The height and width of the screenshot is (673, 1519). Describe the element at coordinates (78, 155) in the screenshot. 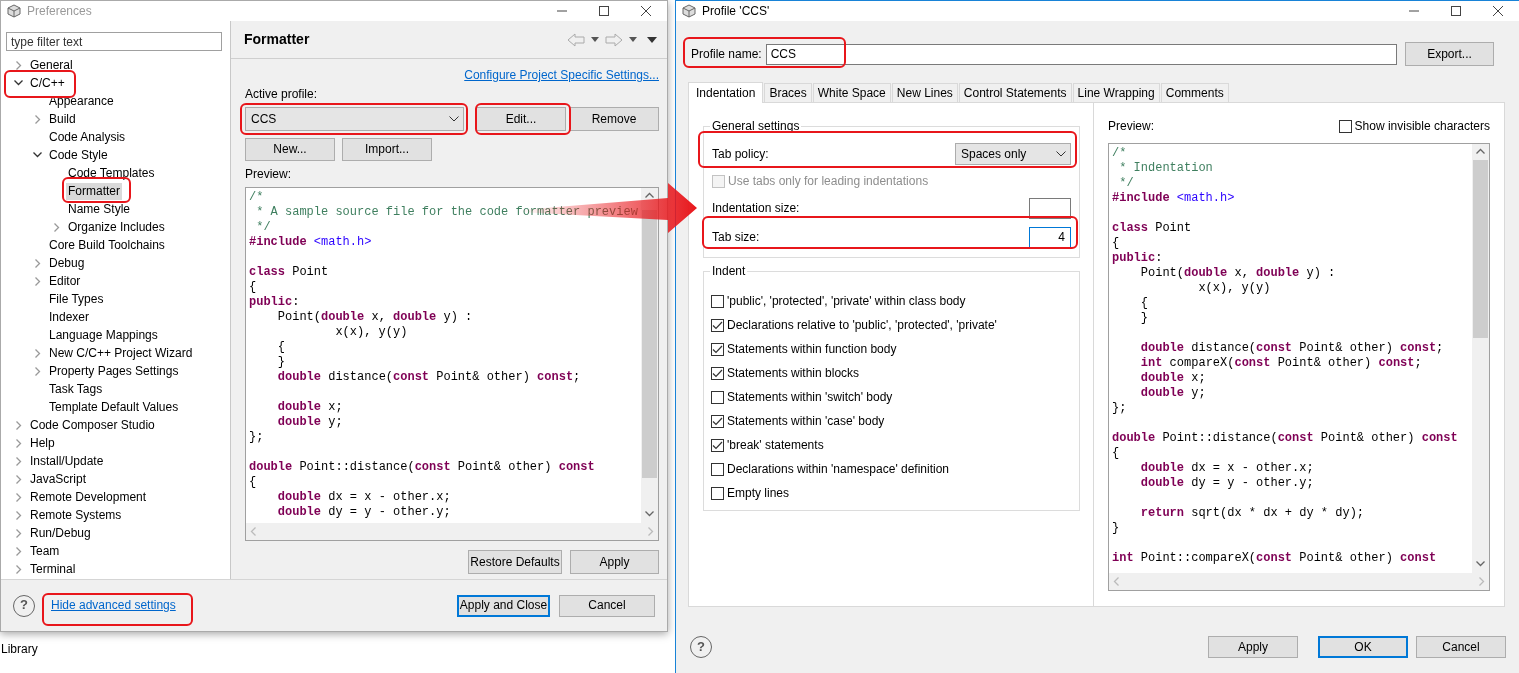

I see `tree-item: Code Style` at that location.